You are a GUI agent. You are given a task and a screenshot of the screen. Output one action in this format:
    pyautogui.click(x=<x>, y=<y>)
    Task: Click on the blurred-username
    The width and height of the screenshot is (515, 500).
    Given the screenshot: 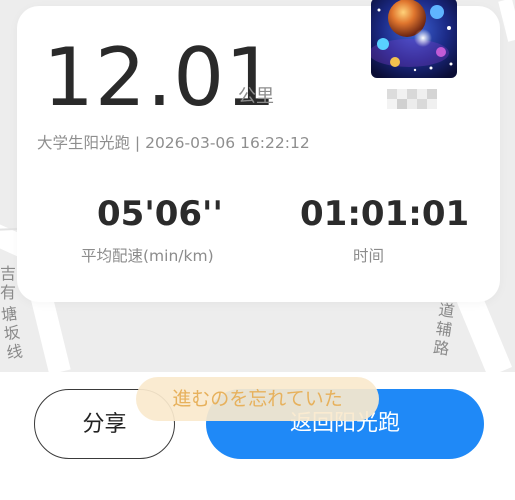 What is the action you would take?
    pyautogui.click(x=413, y=100)
    